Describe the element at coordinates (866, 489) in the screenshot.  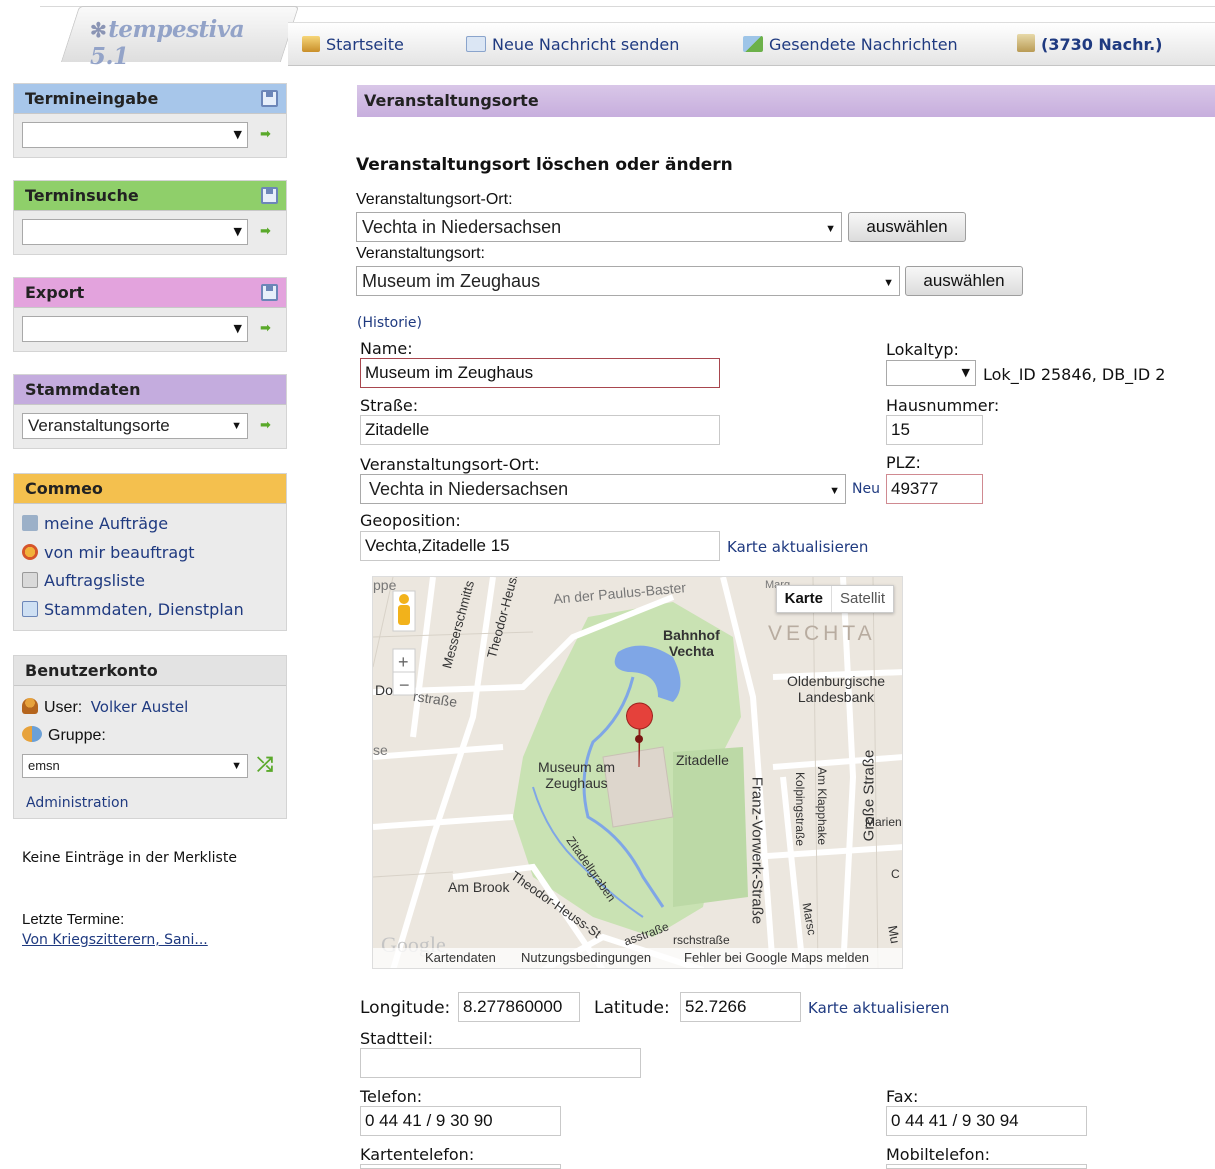
I see `new-city-link: Neu` at that location.